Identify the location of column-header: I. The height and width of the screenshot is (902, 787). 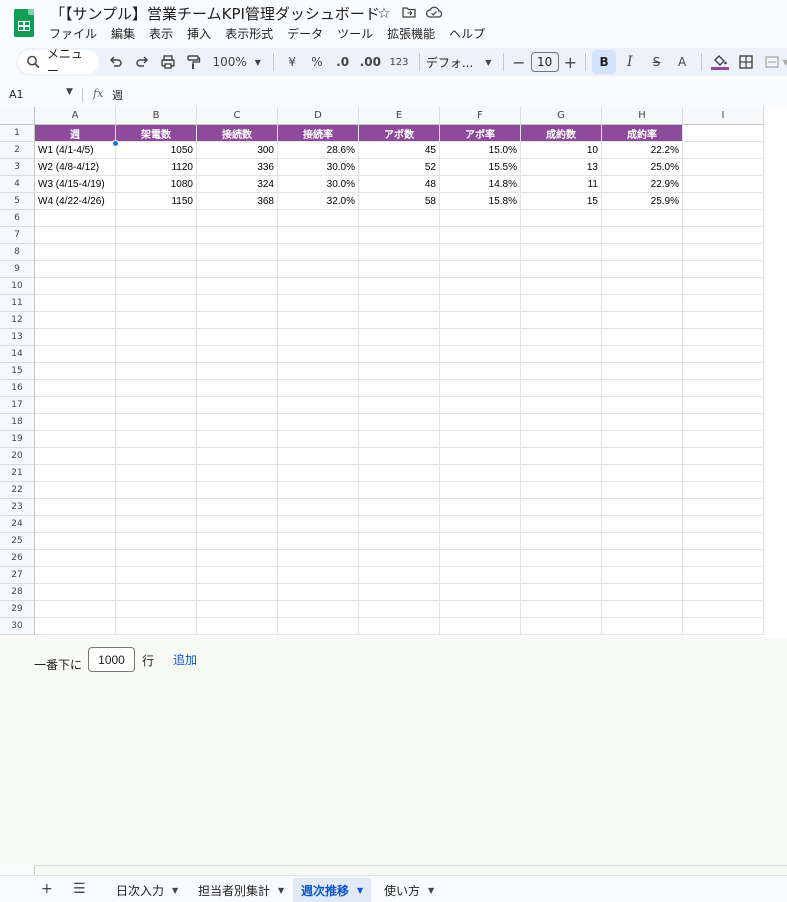
(723, 116).